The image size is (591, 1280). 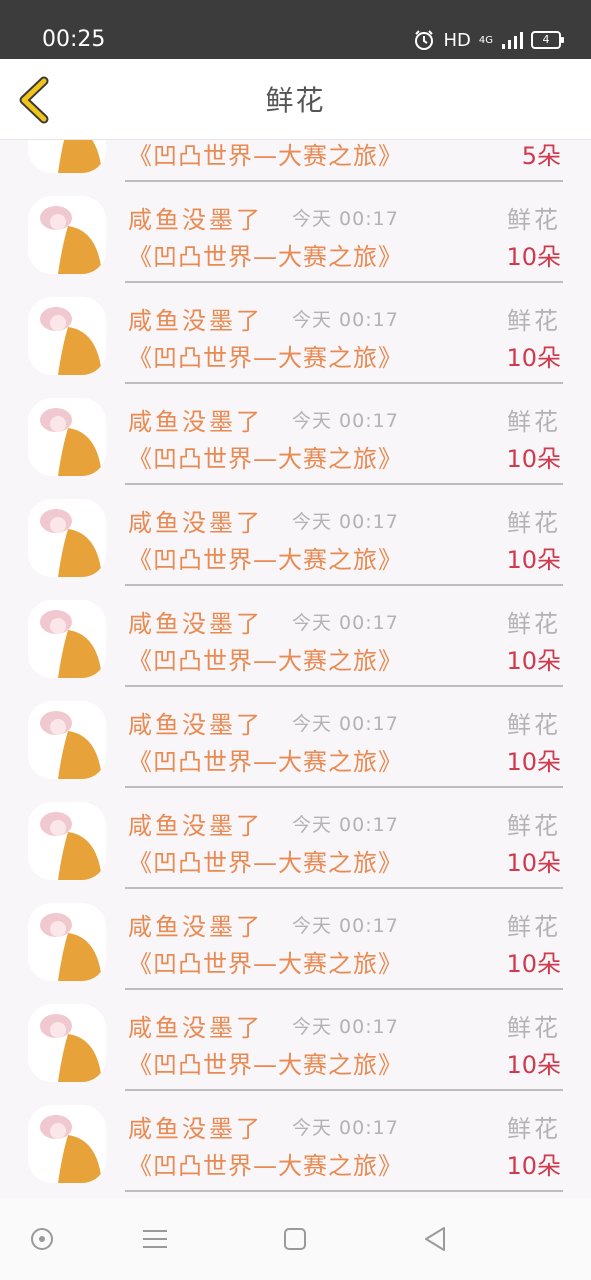 What do you see at coordinates (541, 156) in the screenshot?
I see `flower-amount: 5朵` at bounding box center [541, 156].